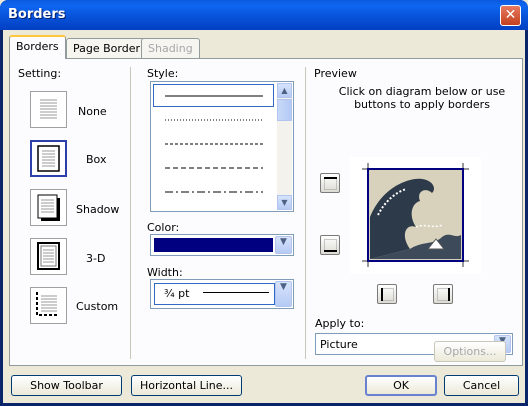 The image size is (528, 406). I want to click on none-icon, so click(48, 109).